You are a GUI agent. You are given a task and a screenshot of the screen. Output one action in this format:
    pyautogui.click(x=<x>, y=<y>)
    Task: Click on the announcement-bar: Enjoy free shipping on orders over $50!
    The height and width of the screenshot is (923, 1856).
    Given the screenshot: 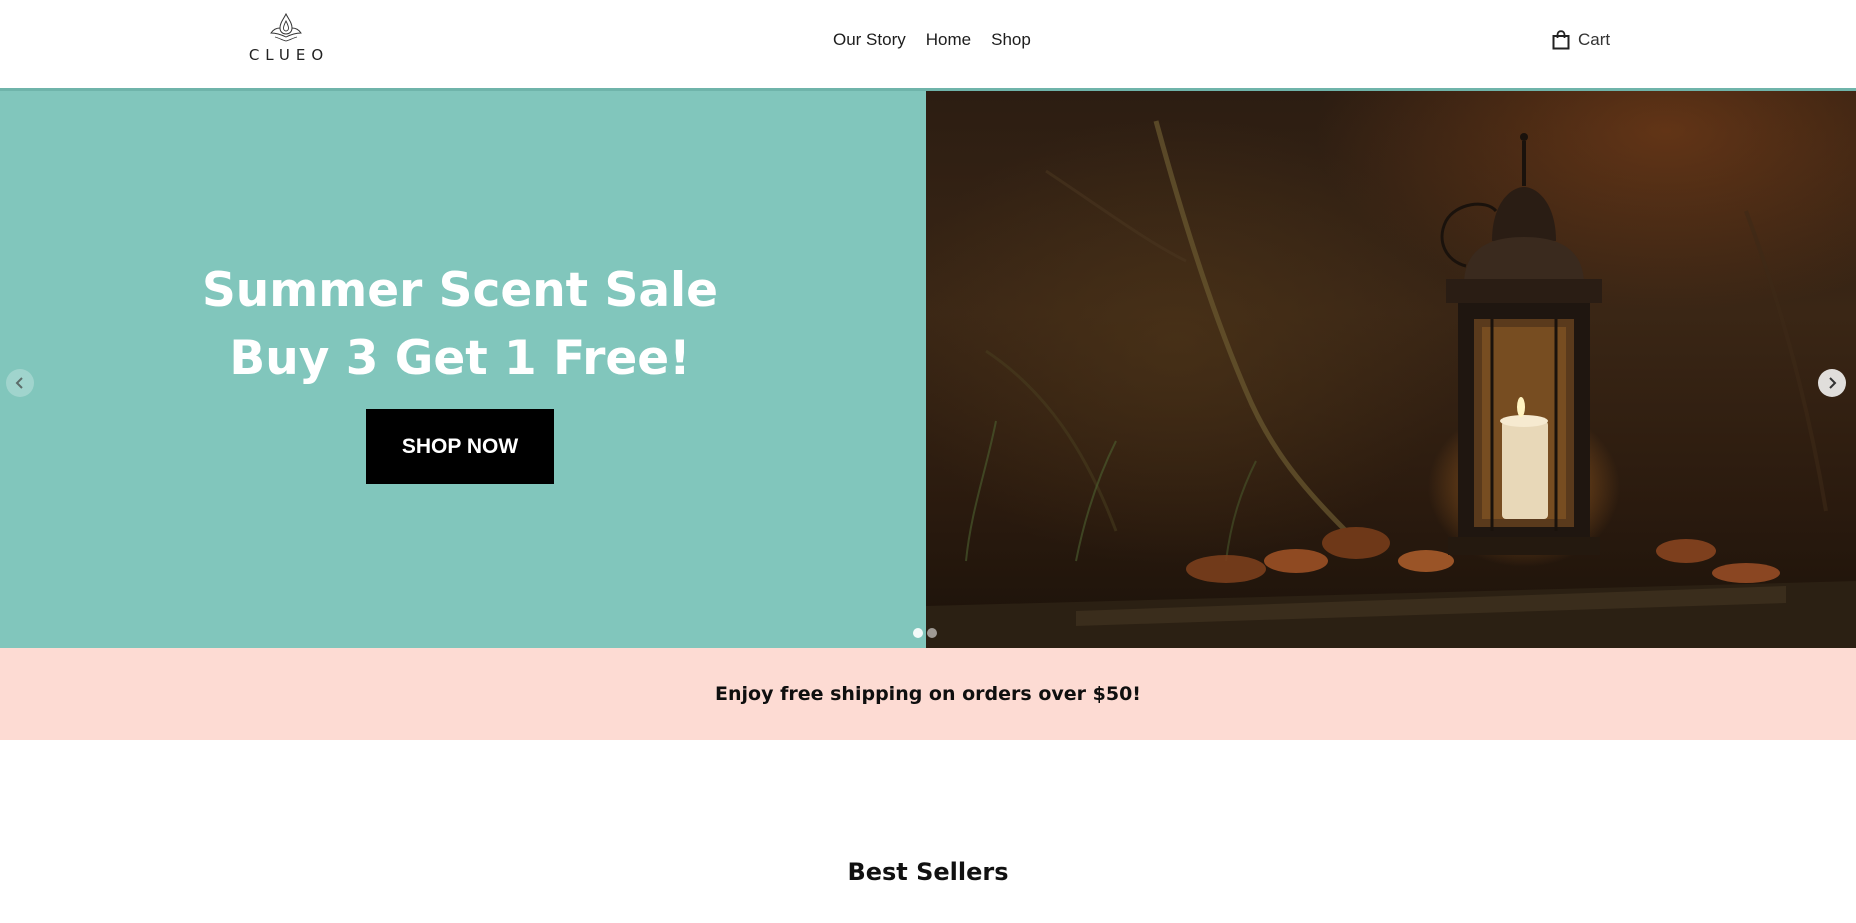 What is the action you would take?
    pyautogui.click(x=928, y=694)
    